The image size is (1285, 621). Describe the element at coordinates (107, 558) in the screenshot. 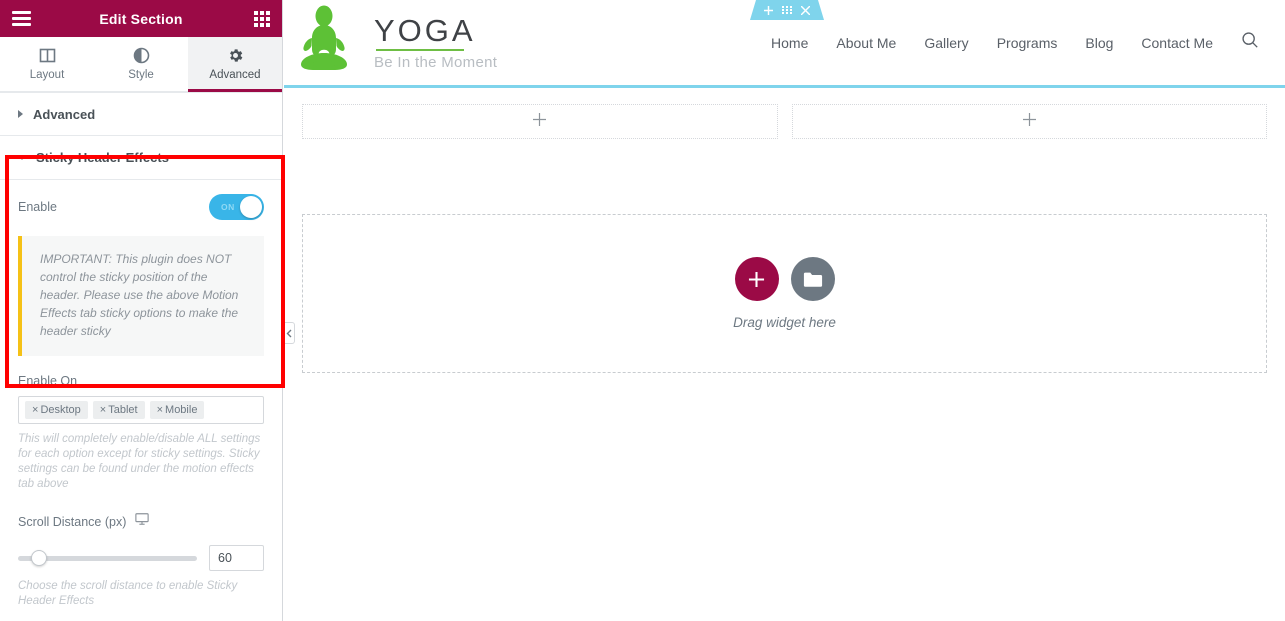

I see `scroll-distance-slider` at that location.